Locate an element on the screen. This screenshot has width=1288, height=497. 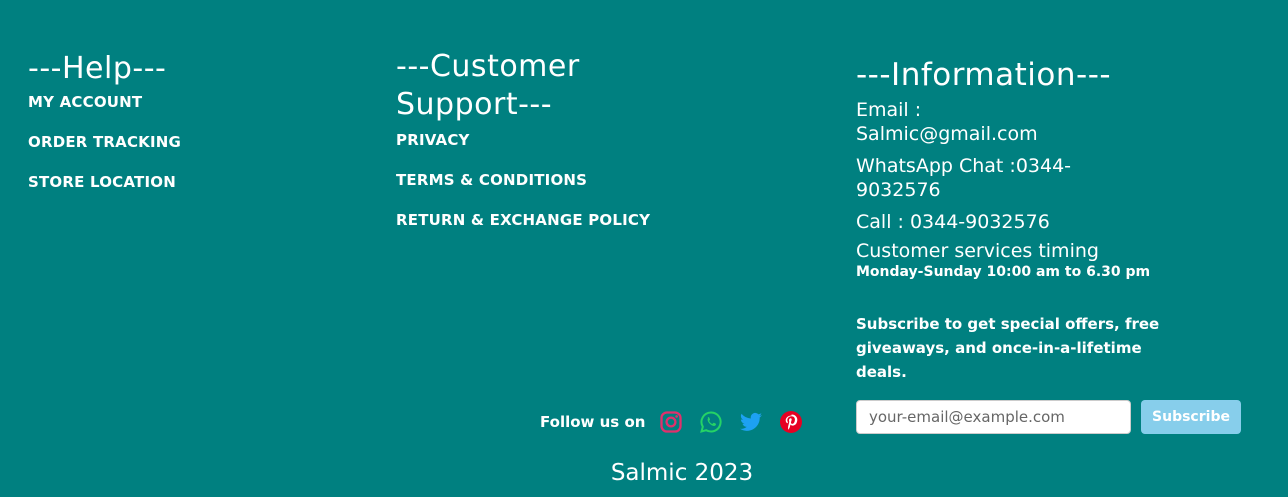
social-follow: Follow us on is located at coordinates (679, 422).